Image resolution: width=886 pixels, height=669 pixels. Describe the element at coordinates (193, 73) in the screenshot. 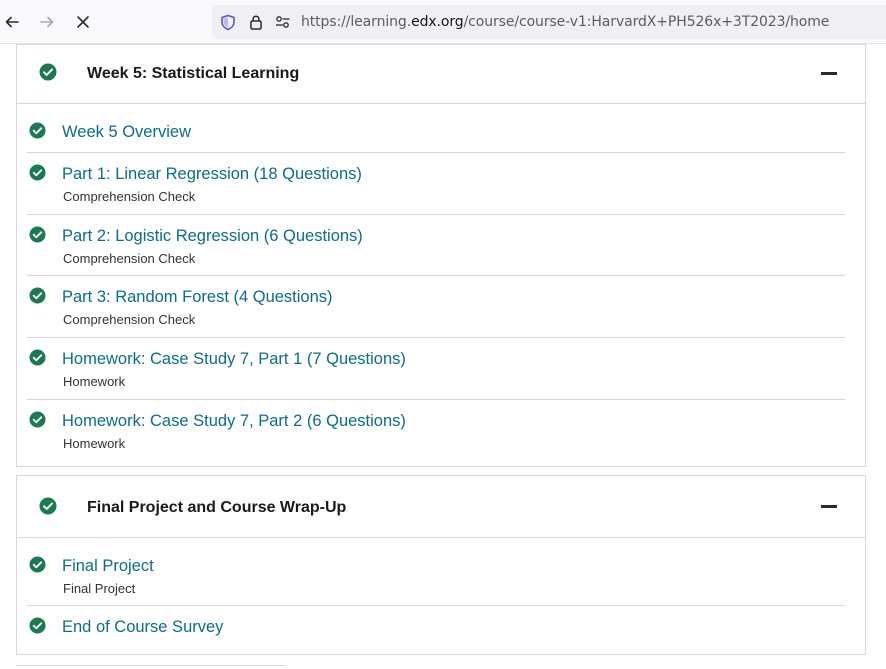

I see `section-title: Week 5: Statistical Learning` at that location.